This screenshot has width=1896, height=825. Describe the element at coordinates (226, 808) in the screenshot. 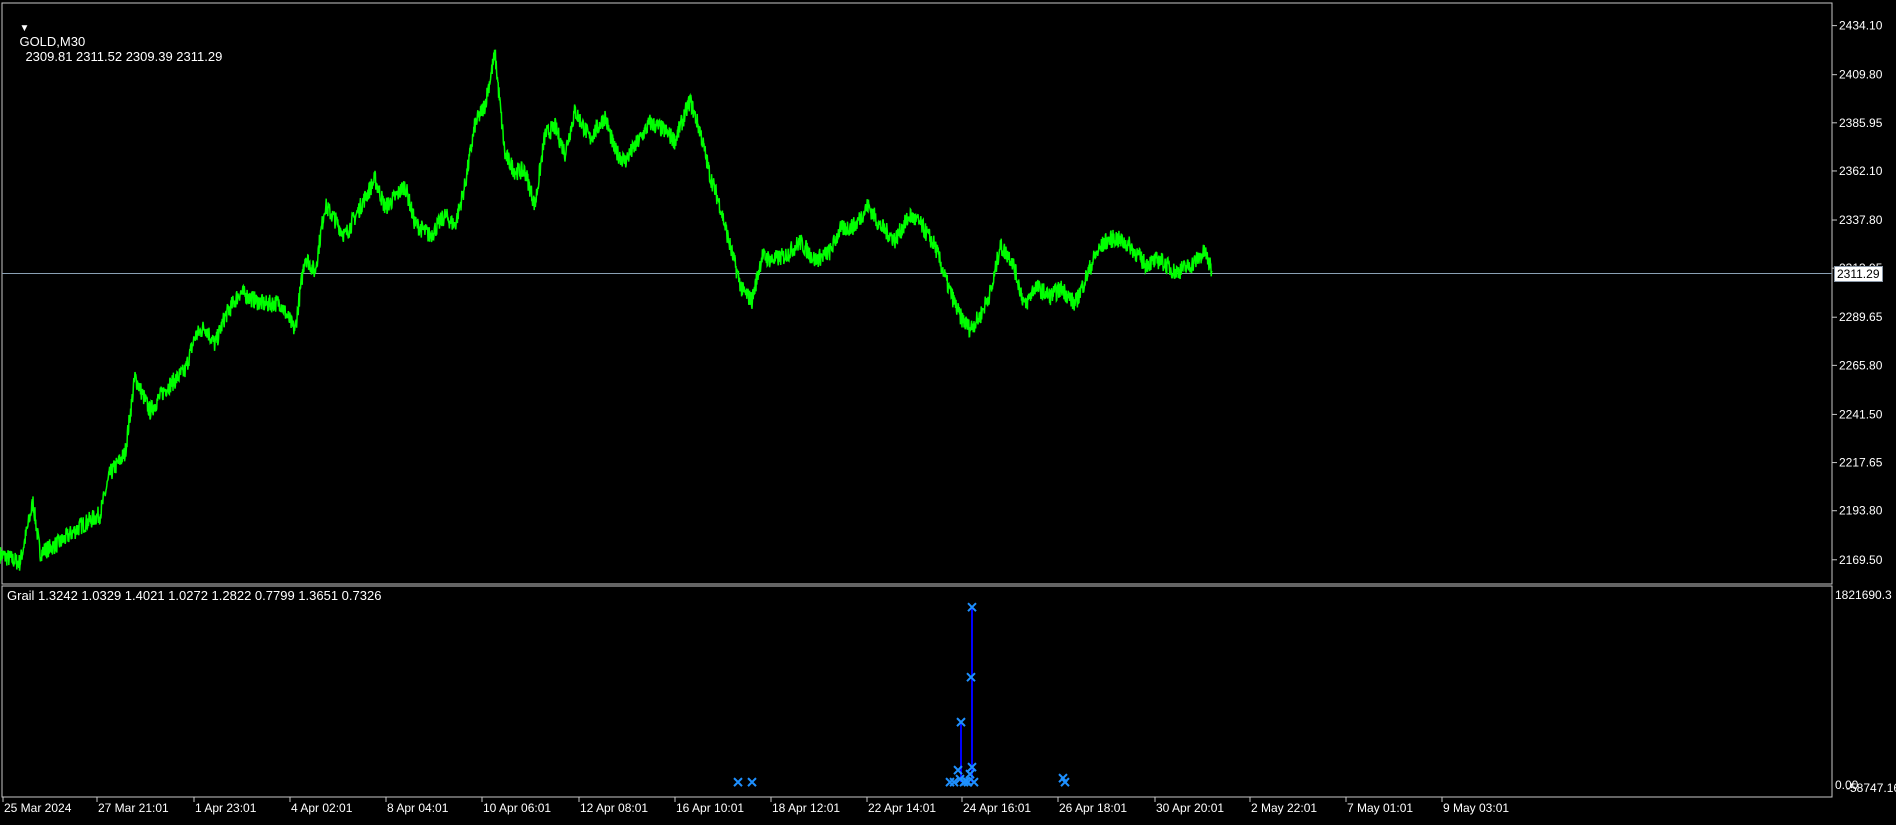

I see `time-axis-label: 1 Apr 23:01` at that location.